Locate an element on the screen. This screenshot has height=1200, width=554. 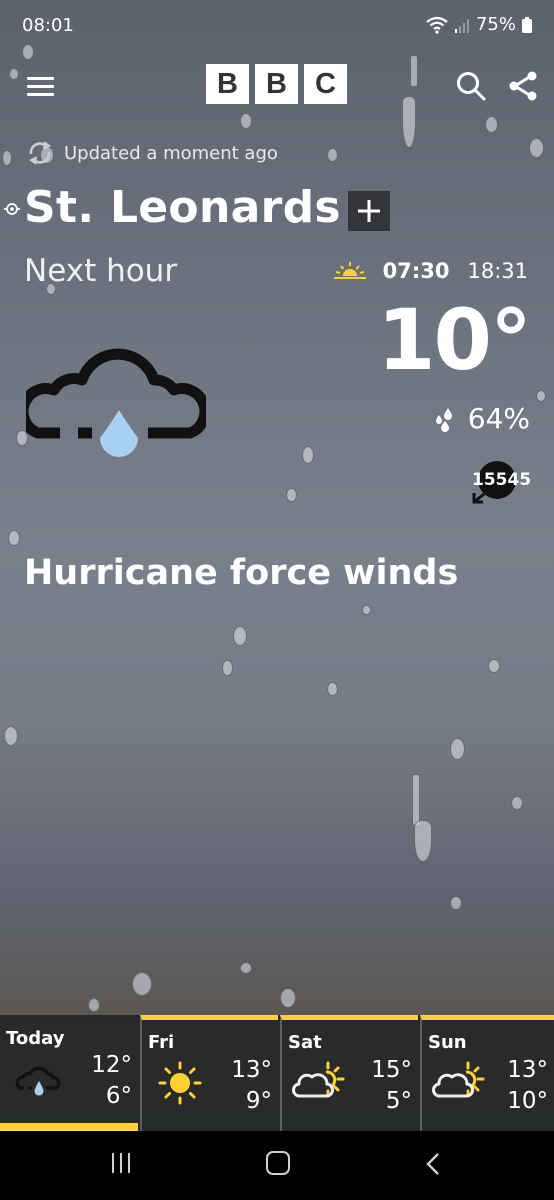
sun-times: 07:30 18:31 is located at coordinates (430, 271).